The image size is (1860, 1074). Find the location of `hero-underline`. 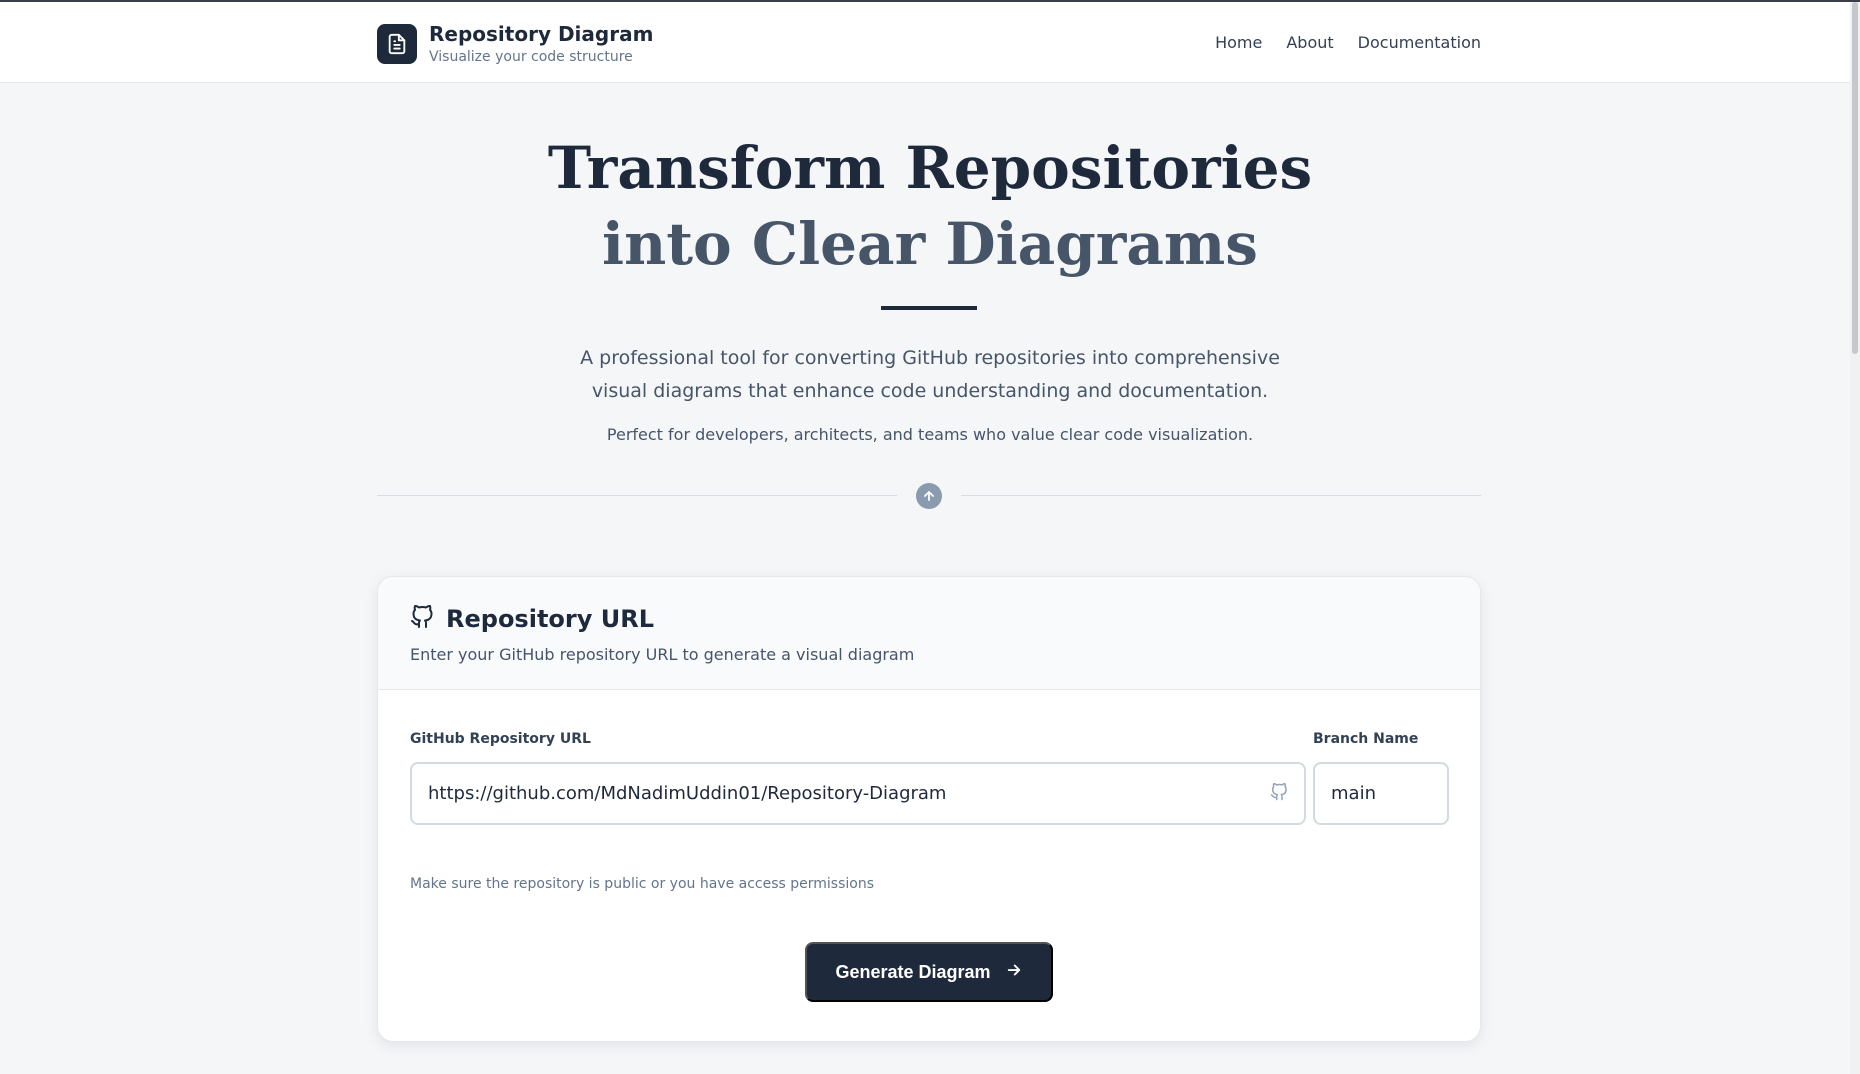

hero-underline is located at coordinates (929, 308).